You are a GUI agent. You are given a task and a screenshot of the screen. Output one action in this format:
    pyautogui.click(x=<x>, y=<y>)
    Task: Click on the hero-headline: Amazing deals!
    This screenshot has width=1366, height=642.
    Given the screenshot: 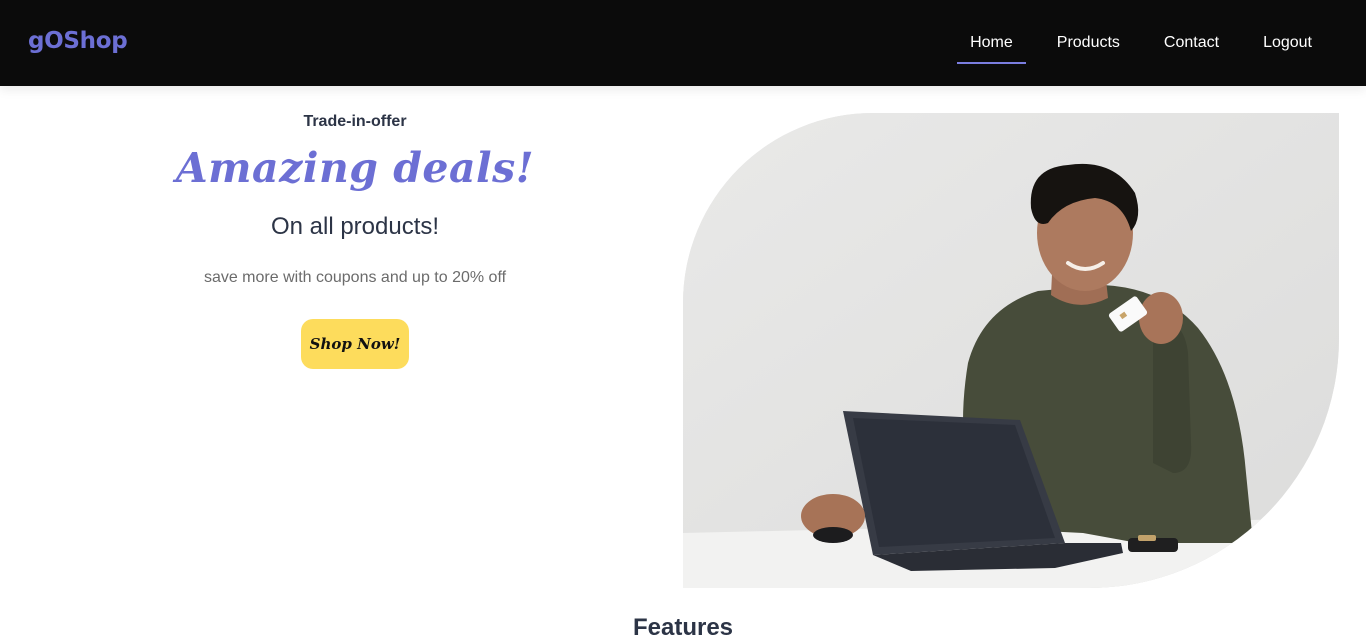 What is the action you would take?
    pyautogui.click(x=355, y=168)
    